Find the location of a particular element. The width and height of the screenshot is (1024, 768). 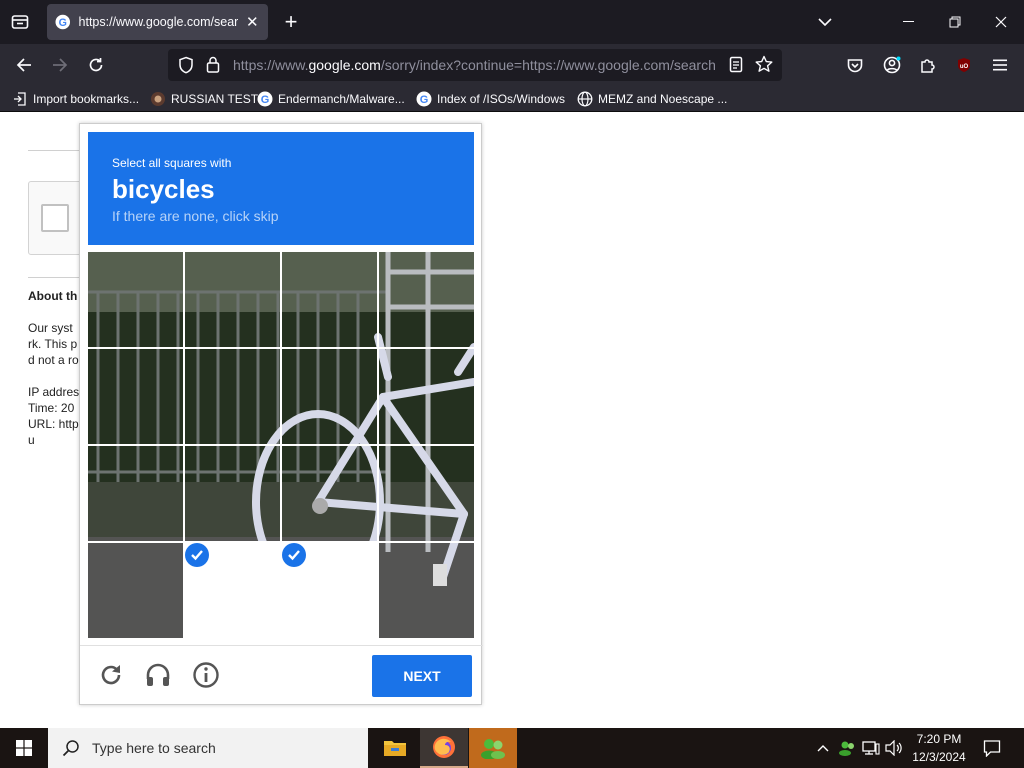

app-menu-button is located at coordinates (1000, 65).